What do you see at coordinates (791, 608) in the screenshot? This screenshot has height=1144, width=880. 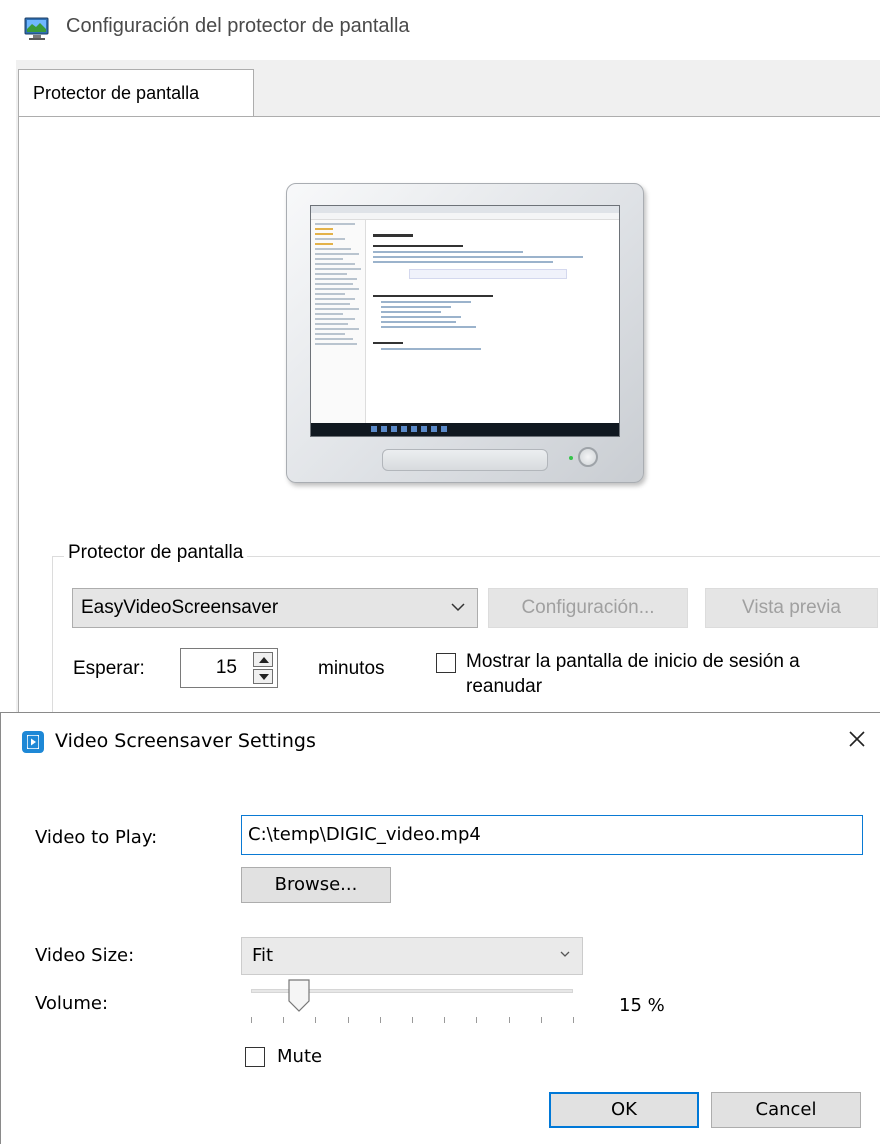 I see `preview-button: Vista previa` at bounding box center [791, 608].